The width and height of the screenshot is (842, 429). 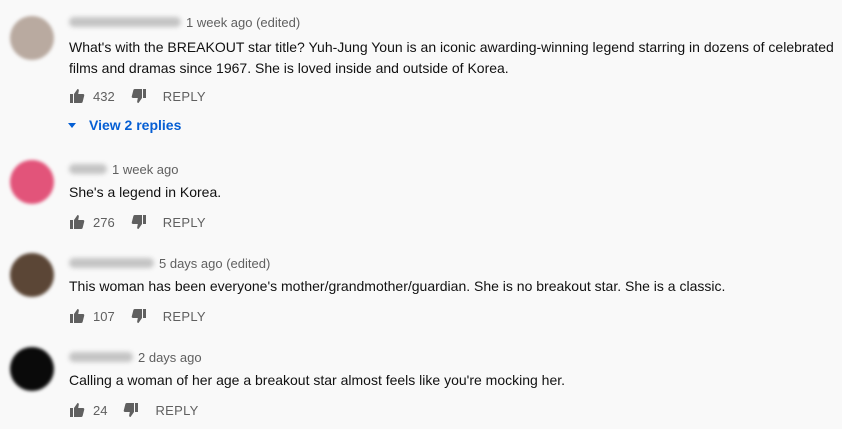 What do you see at coordinates (32, 369) in the screenshot?
I see `avatar` at bounding box center [32, 369].